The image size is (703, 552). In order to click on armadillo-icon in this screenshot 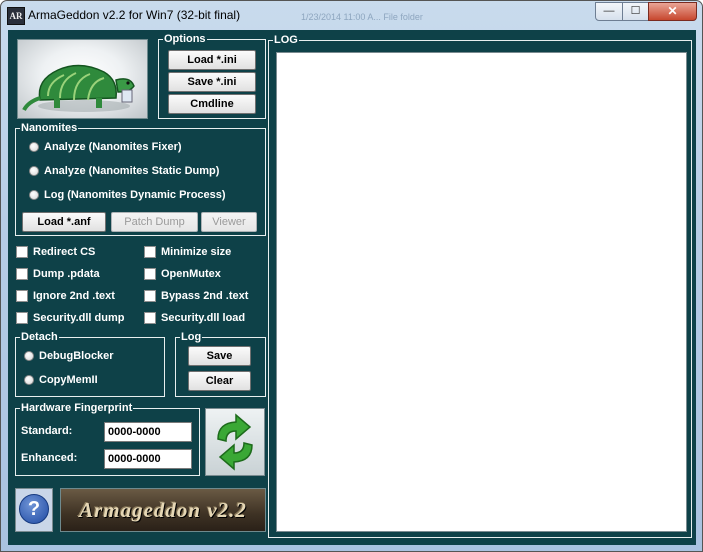, I will do `click(78, 88)`.